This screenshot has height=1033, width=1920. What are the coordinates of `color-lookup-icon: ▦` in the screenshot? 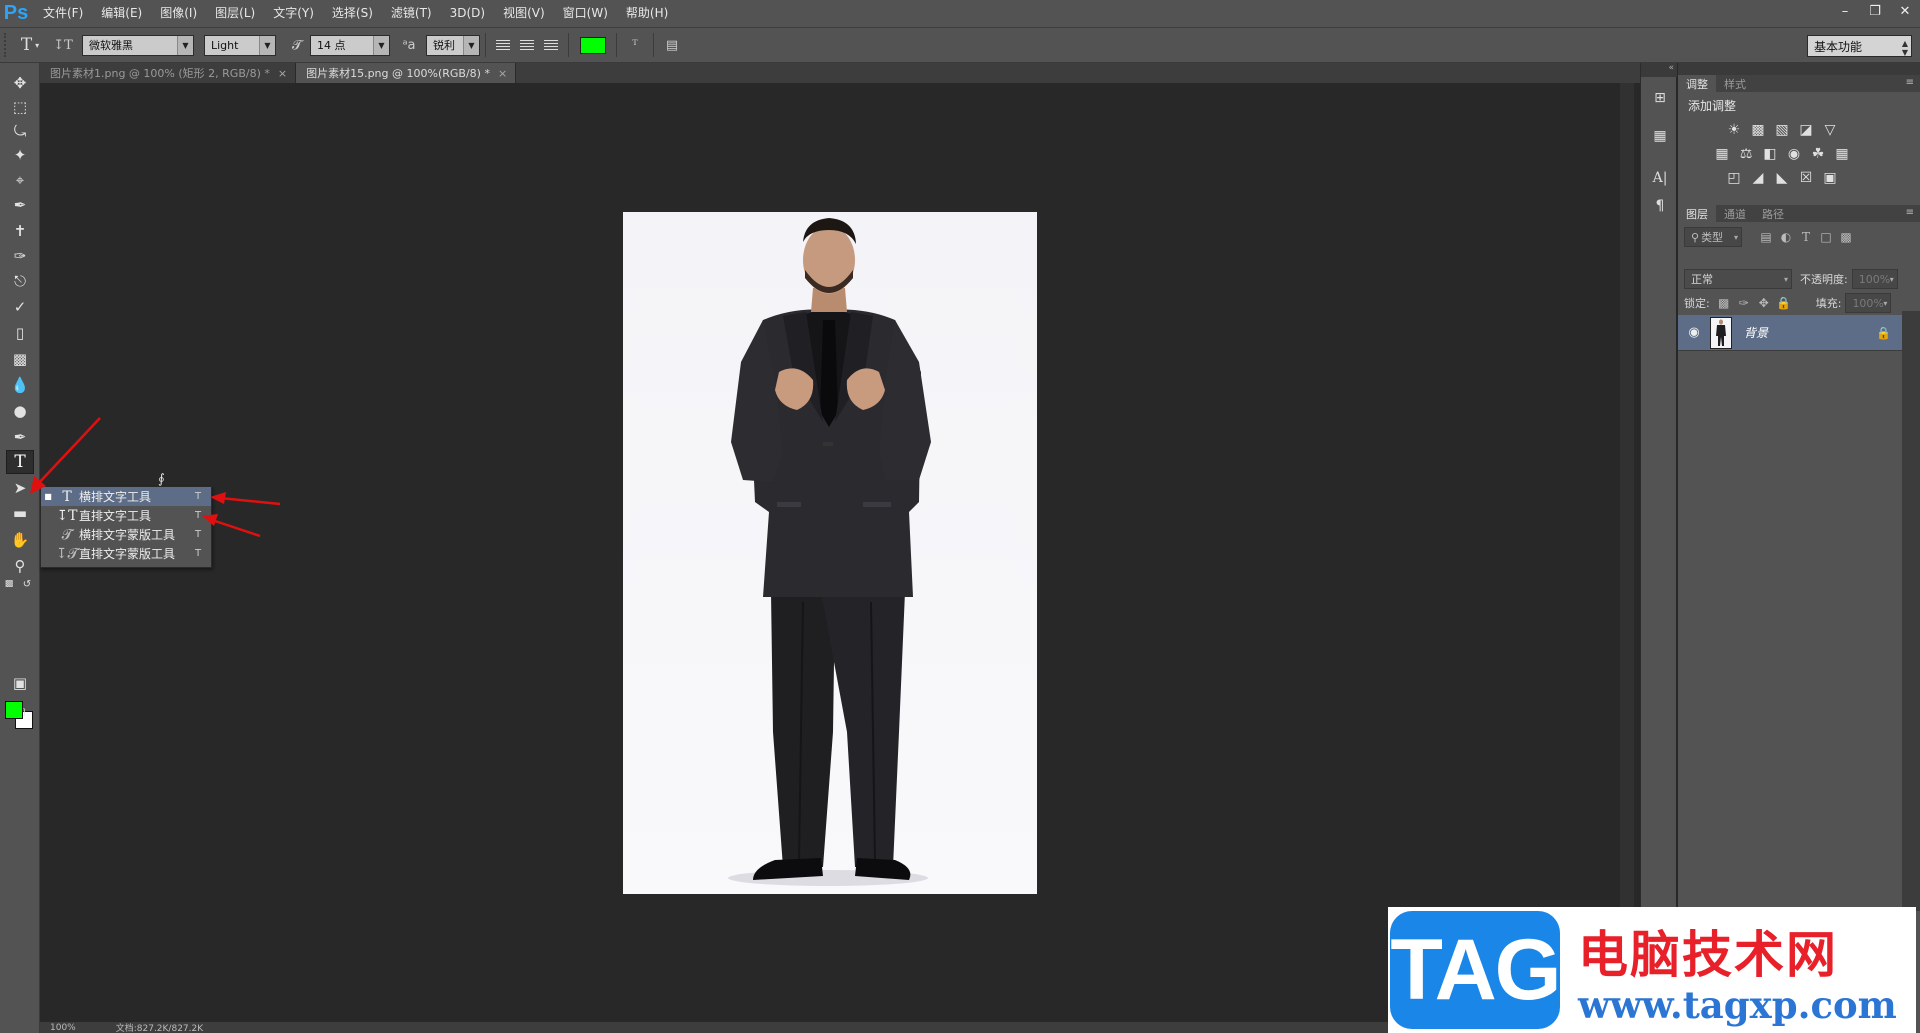 It's located at (1842, 154).